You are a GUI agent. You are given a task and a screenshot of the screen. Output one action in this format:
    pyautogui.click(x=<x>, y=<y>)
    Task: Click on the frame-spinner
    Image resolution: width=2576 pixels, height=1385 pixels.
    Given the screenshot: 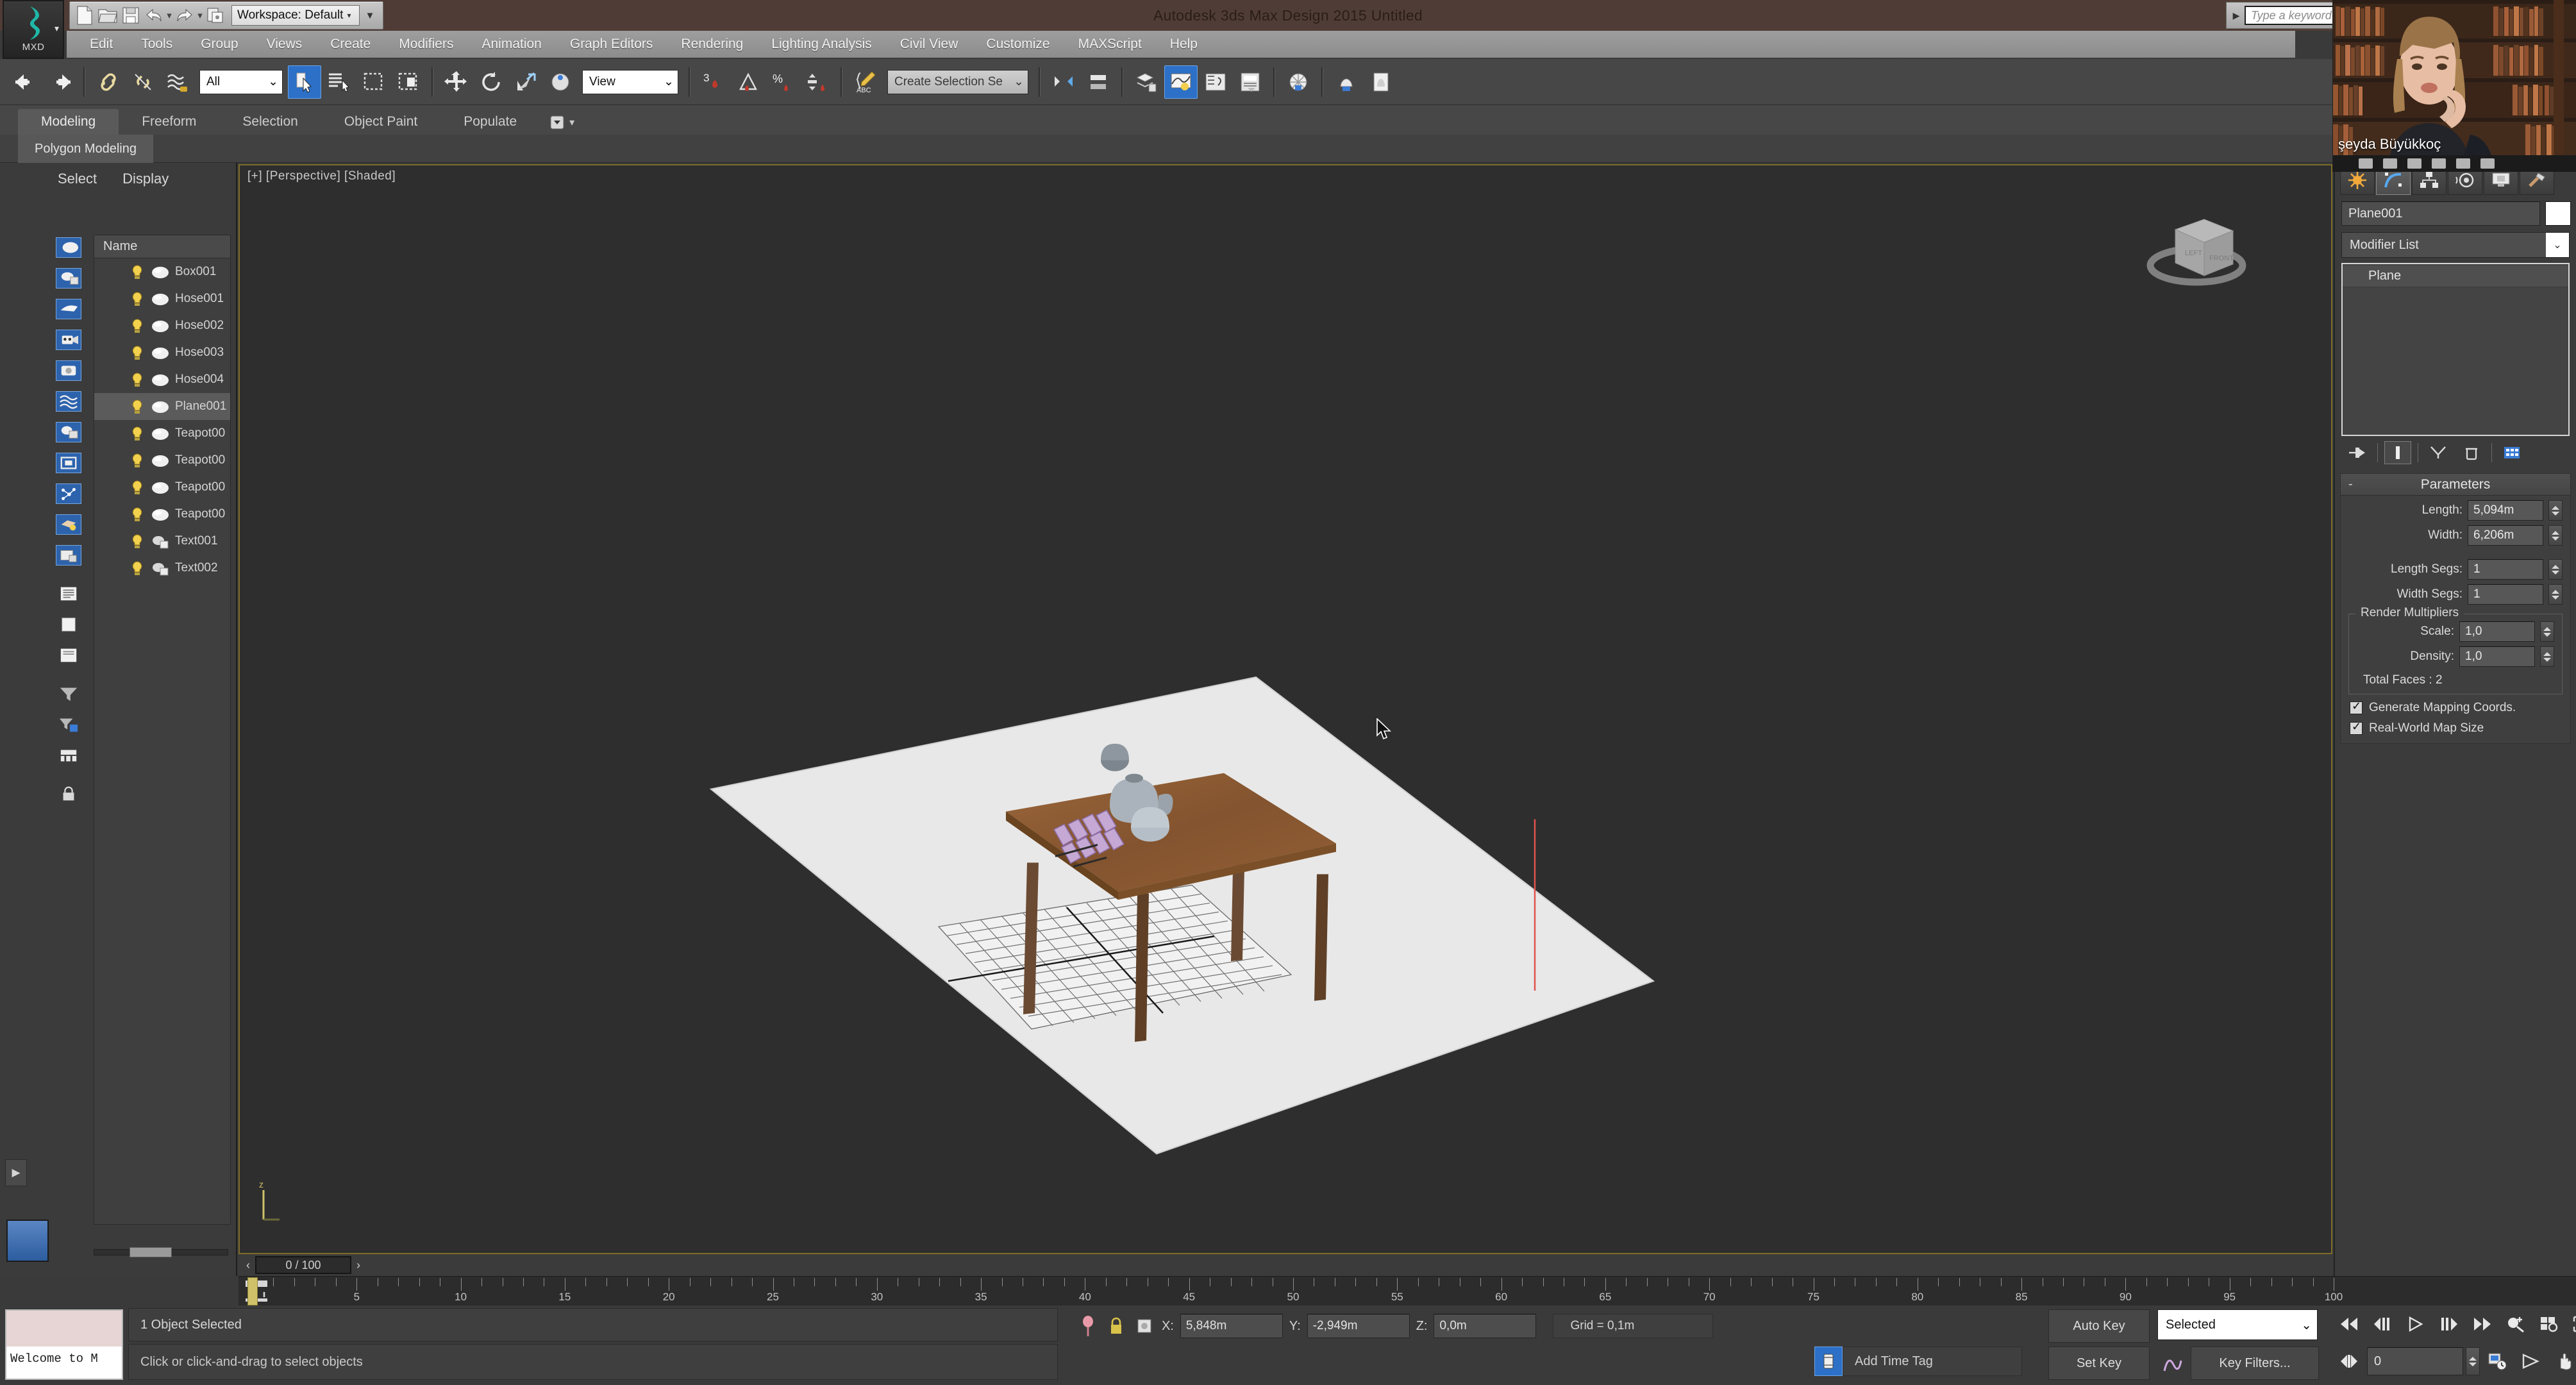 What is the action you would take?
    pyautogui.click(x=2473, y=1361)
    